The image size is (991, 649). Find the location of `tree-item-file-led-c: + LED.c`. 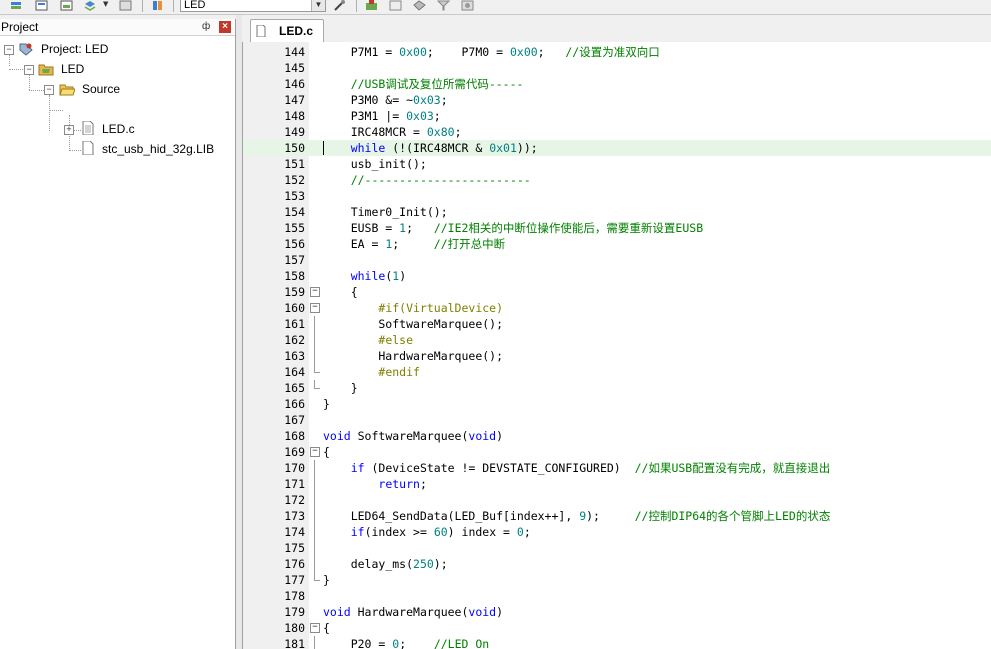

tree-item-file-led-c: + LED.c is located at coordinates (117, 129).